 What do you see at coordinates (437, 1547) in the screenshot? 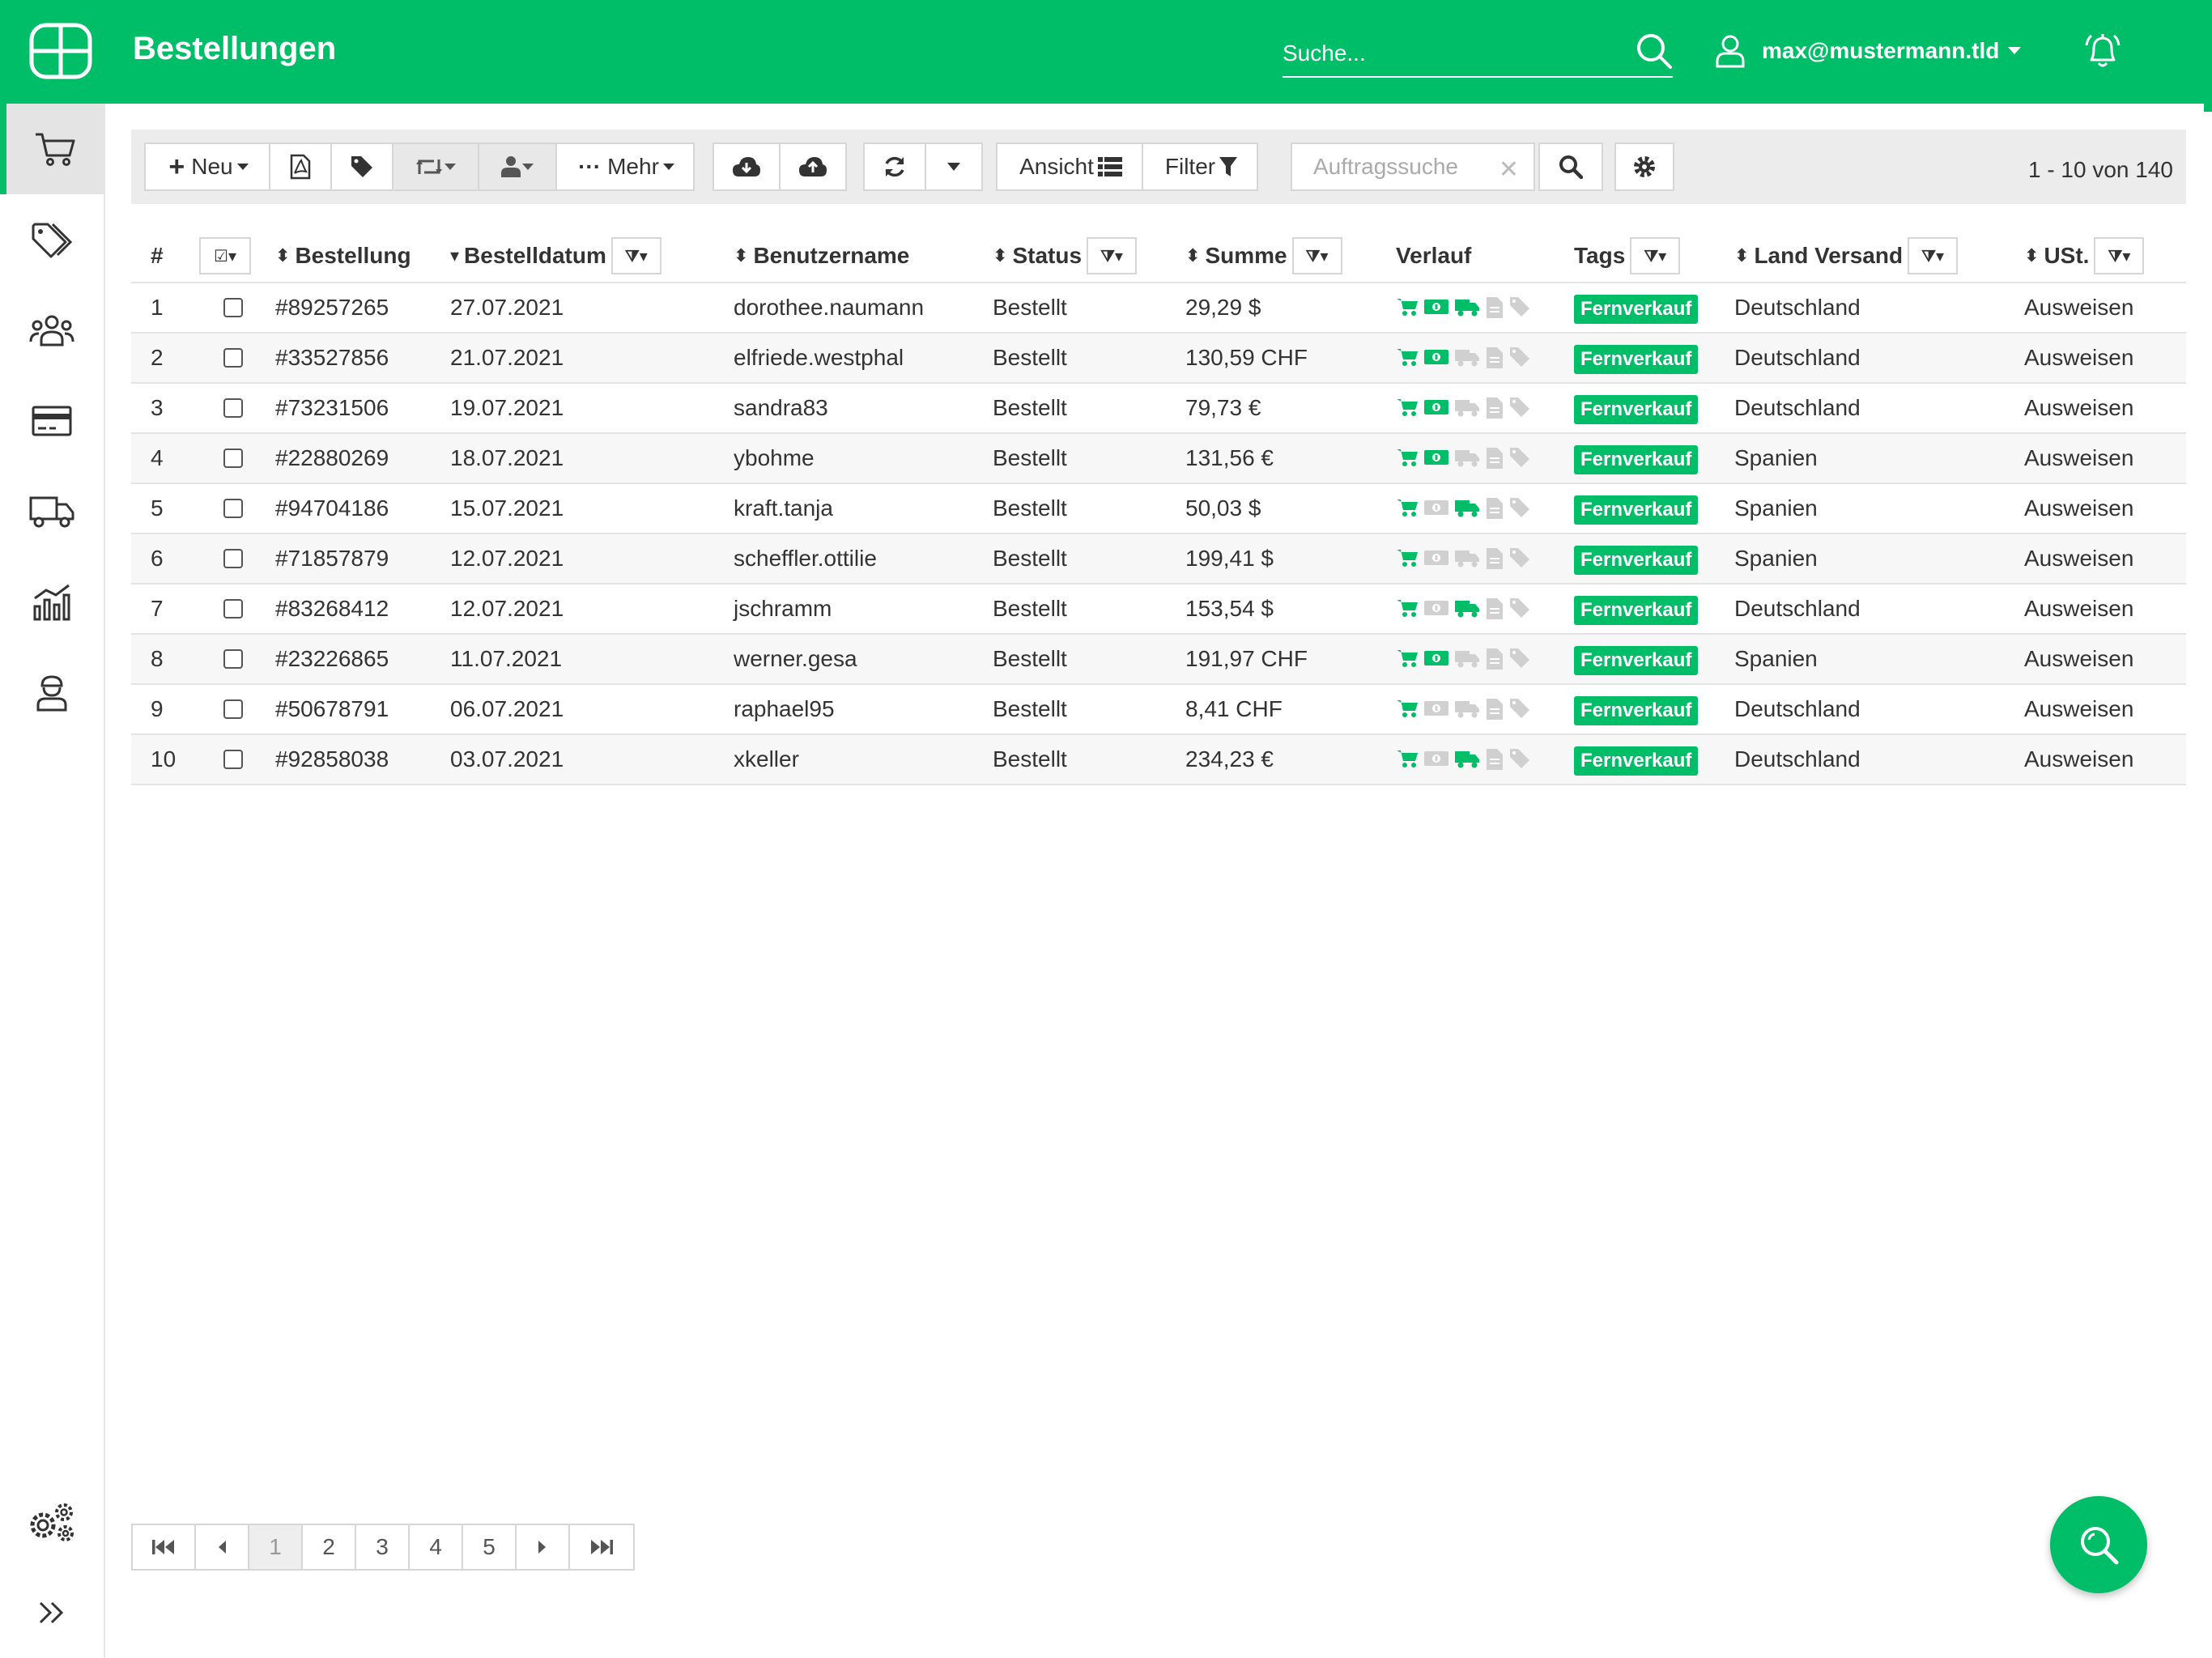
I see `page-button-4: 4` at bounding box center [437, 1547].